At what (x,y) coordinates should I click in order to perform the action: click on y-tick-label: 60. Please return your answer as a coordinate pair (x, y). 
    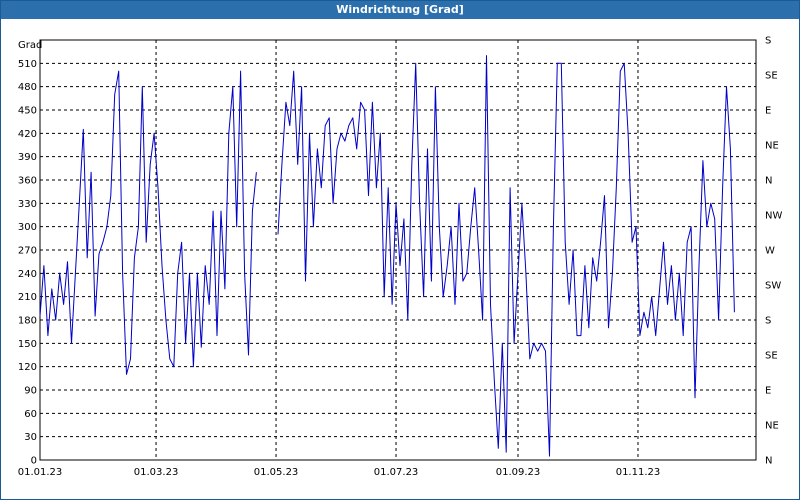
    Looking at the image, I should click on (30, 414).